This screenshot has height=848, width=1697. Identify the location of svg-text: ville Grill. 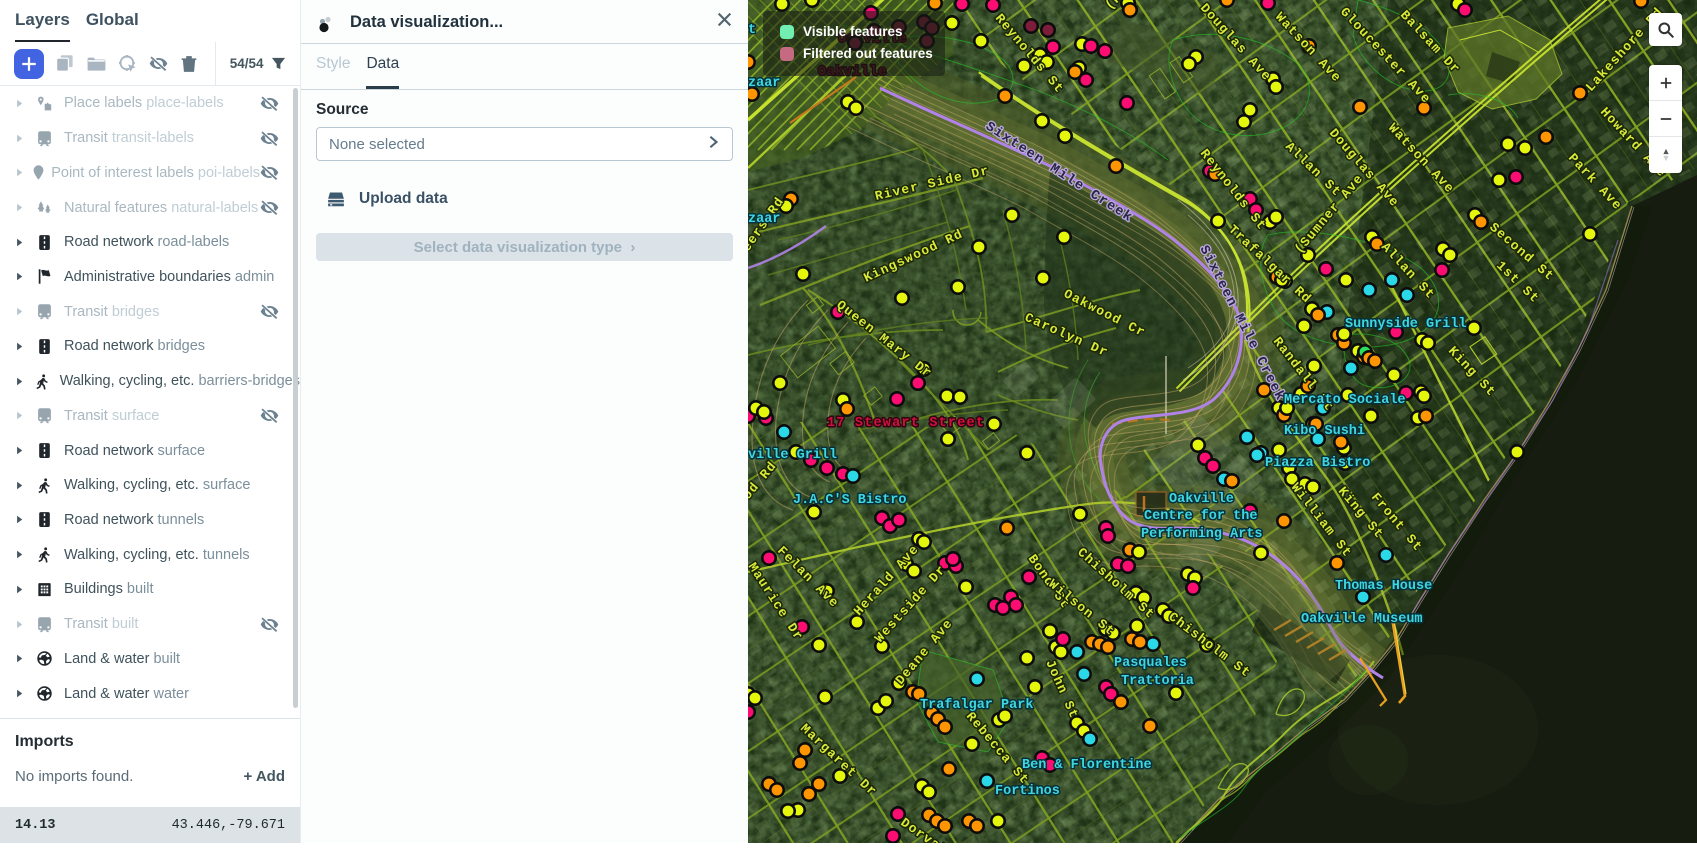
(792, 455).